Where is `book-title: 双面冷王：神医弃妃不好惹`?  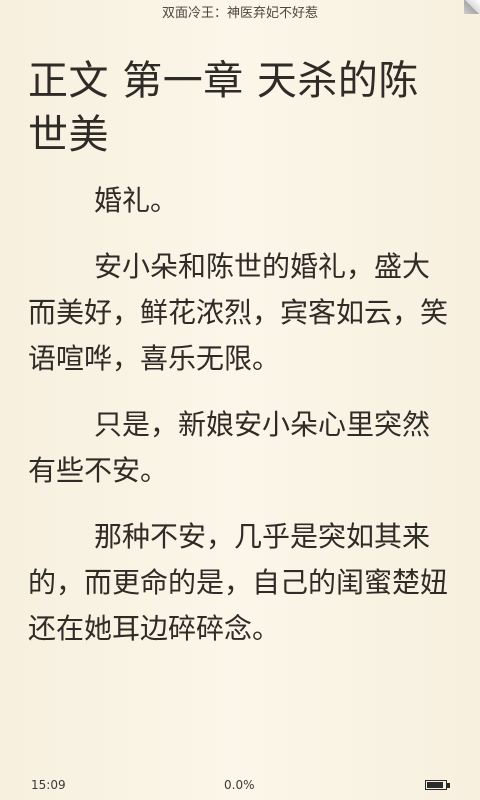 book-title: 双面冷王：神医弃妃不好惹 is located at coordinates (239, 13).